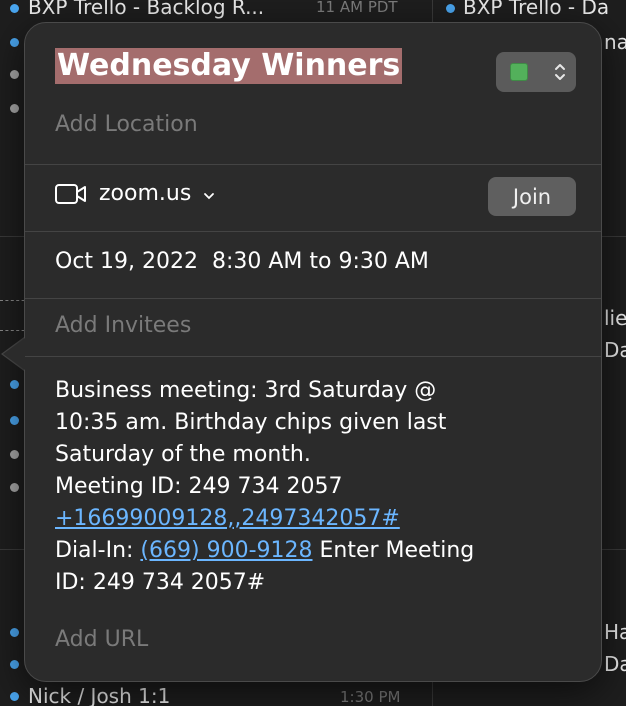  I want to click on add-url-field: Add URL, so click(101, 639).